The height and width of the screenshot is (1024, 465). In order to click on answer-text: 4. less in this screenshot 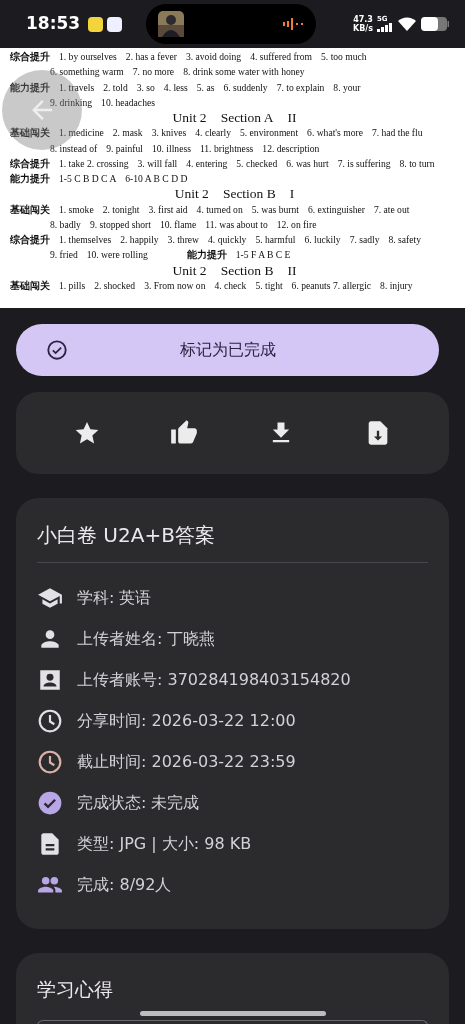, I will do `click(175, 87)`.